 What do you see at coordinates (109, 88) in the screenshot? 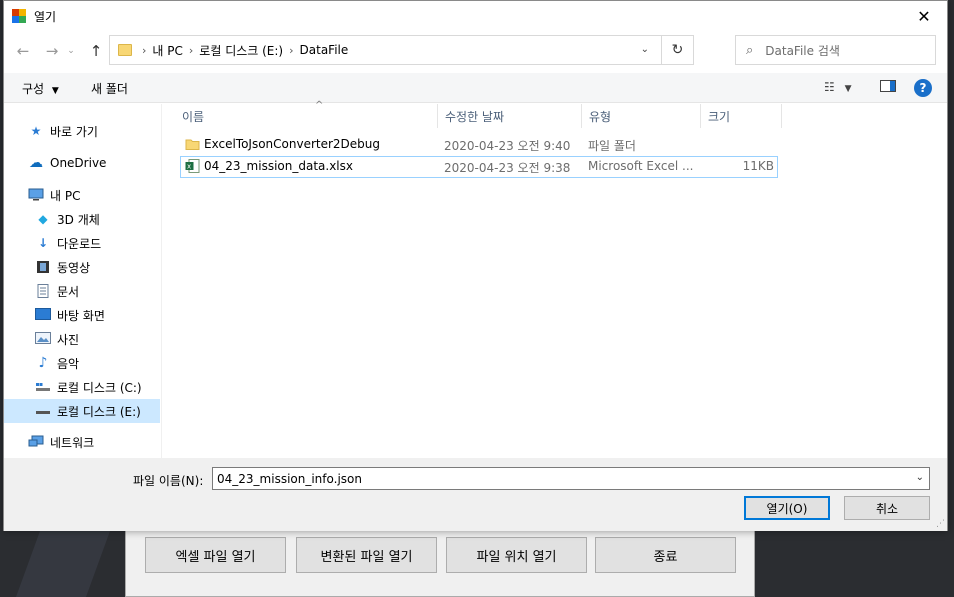
I see `new-folder-button: 새 폴더` at bounding box center [109, 88].